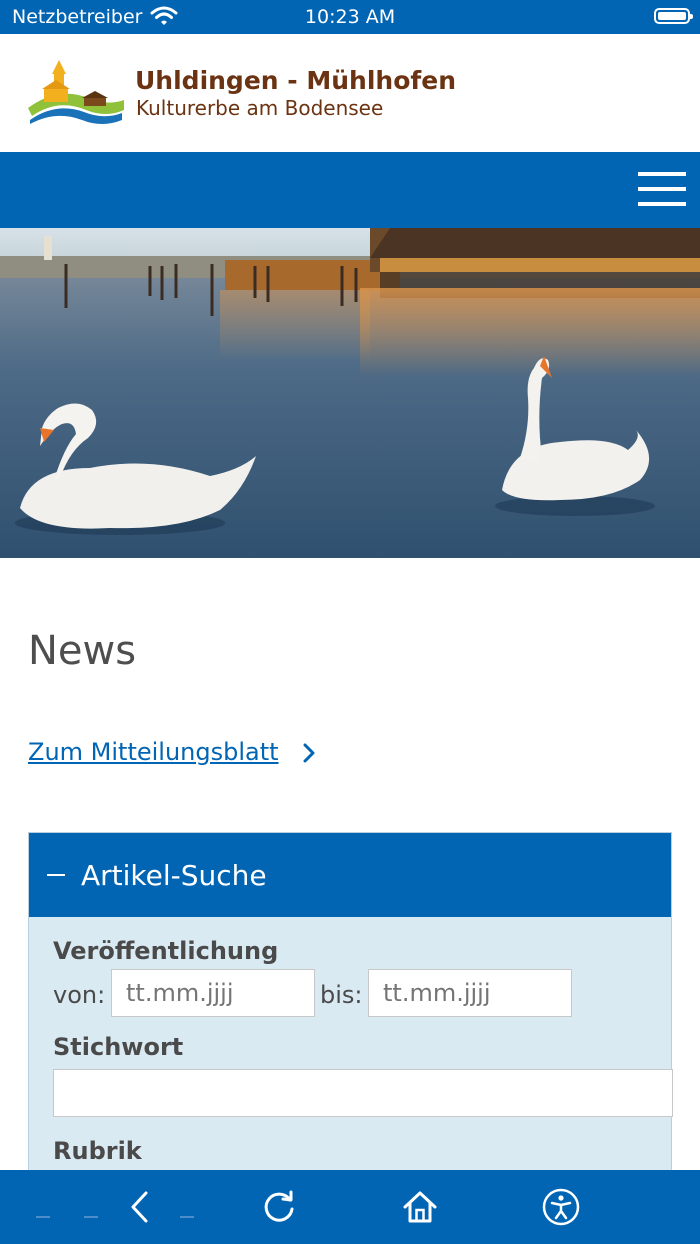  Describe the element at coordinates (260, 108) in the screenshot. I see `site-subtitle: Kulturerbe am Bodensee` at that location.